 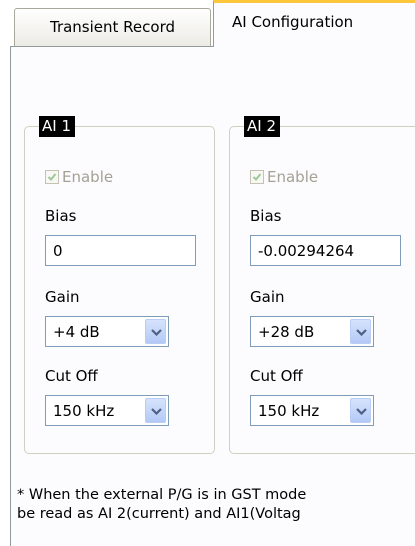 I want to click on ai2-gain-label: Gain, so click(x=267, y=297).